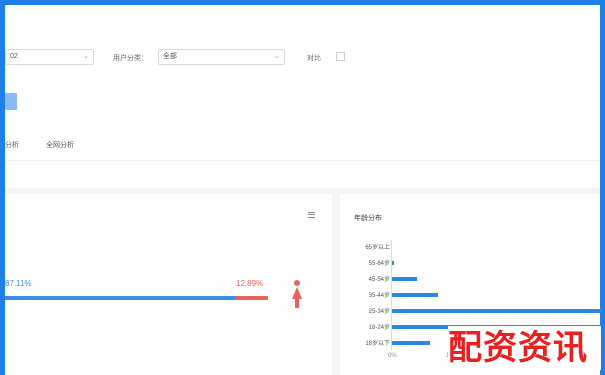 This screenshot has height=375, width=605. I want to click on age-label: 55-64岁, so click(379, 264).